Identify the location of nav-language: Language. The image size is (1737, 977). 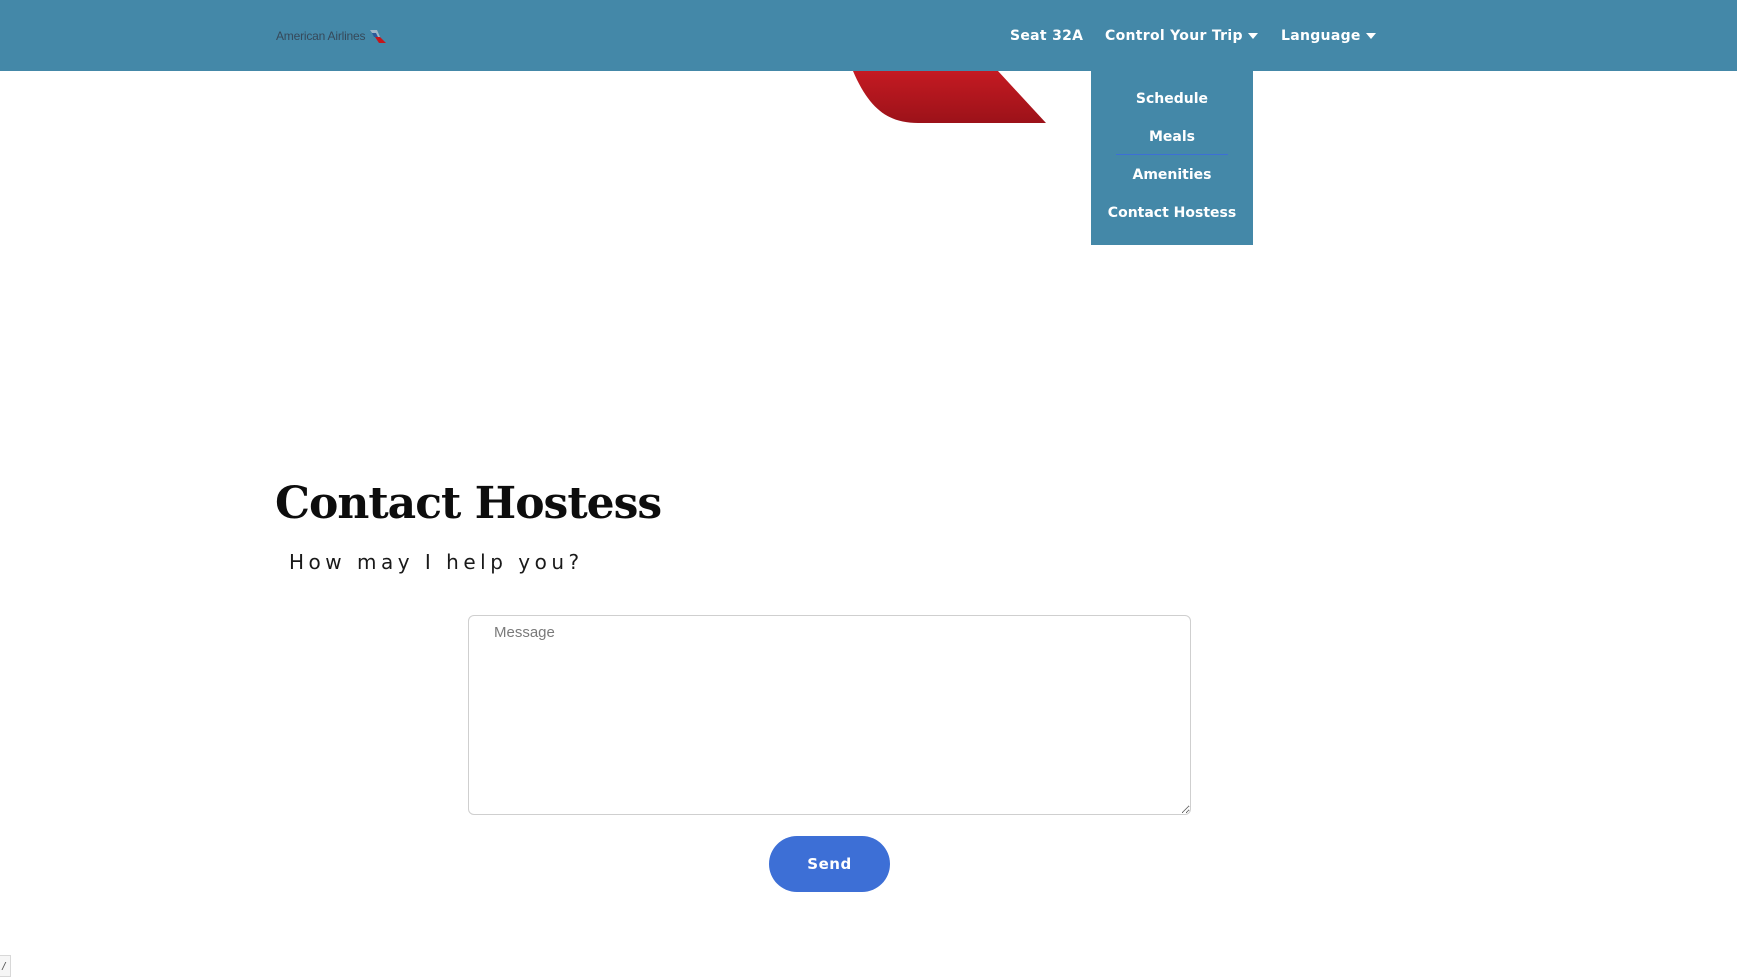
(1328, 36).